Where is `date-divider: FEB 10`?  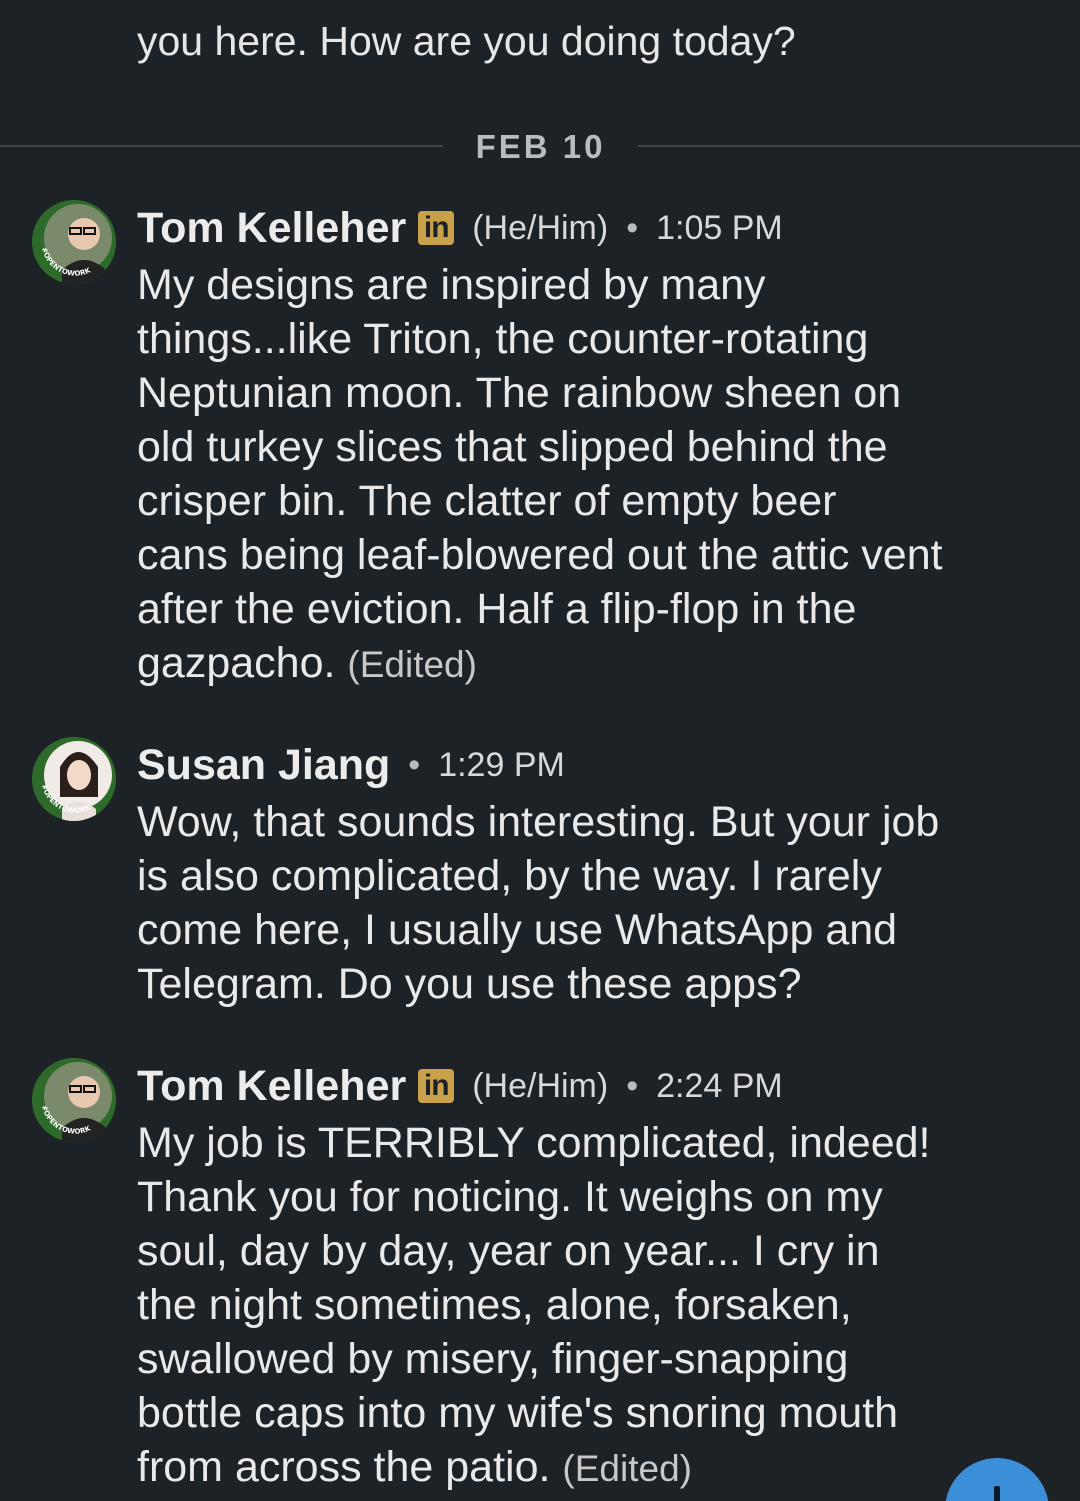 date-divider: FEB 10 is located at coordinates (540, 147).